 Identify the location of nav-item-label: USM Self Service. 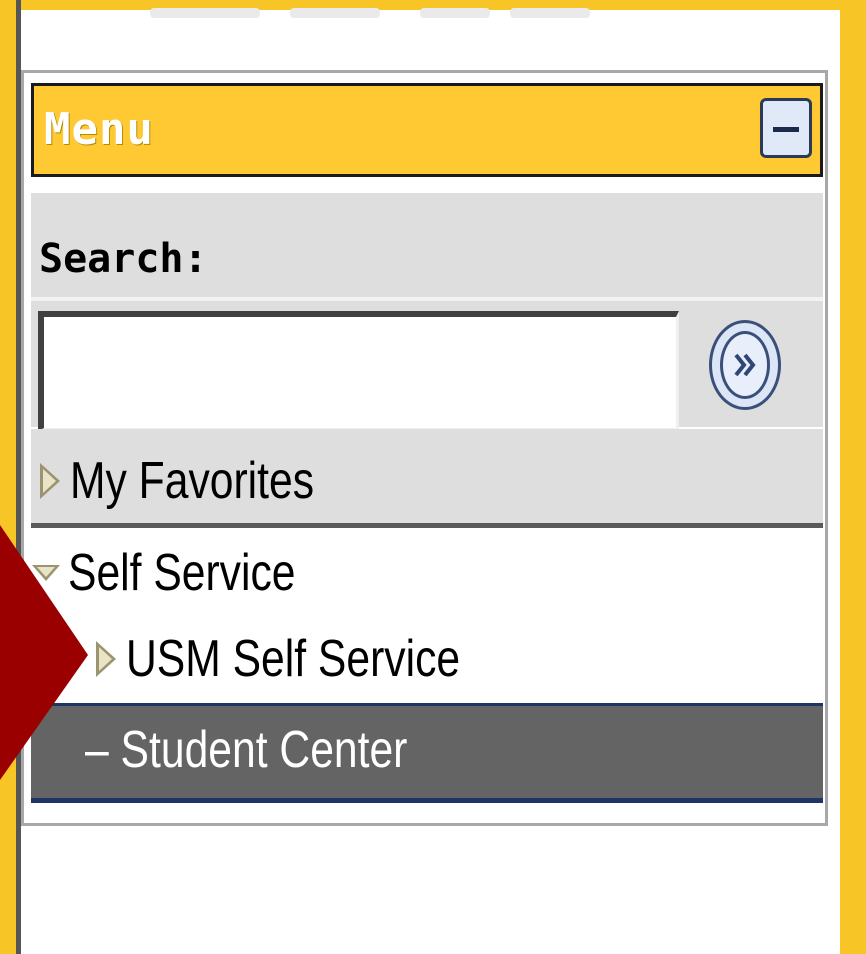
(293, 659).